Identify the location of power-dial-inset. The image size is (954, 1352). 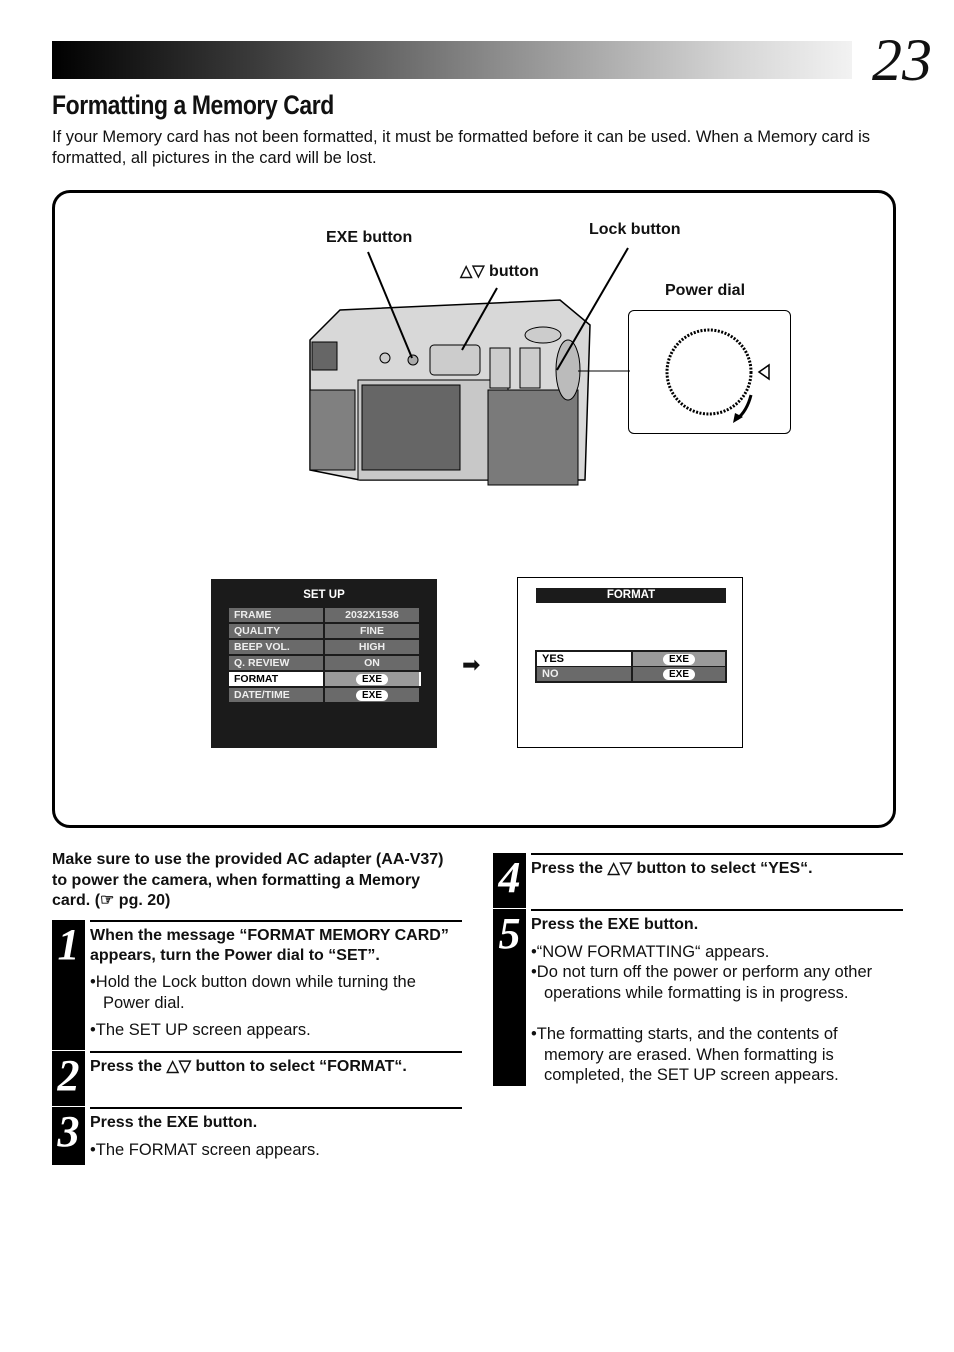
(709, 372).